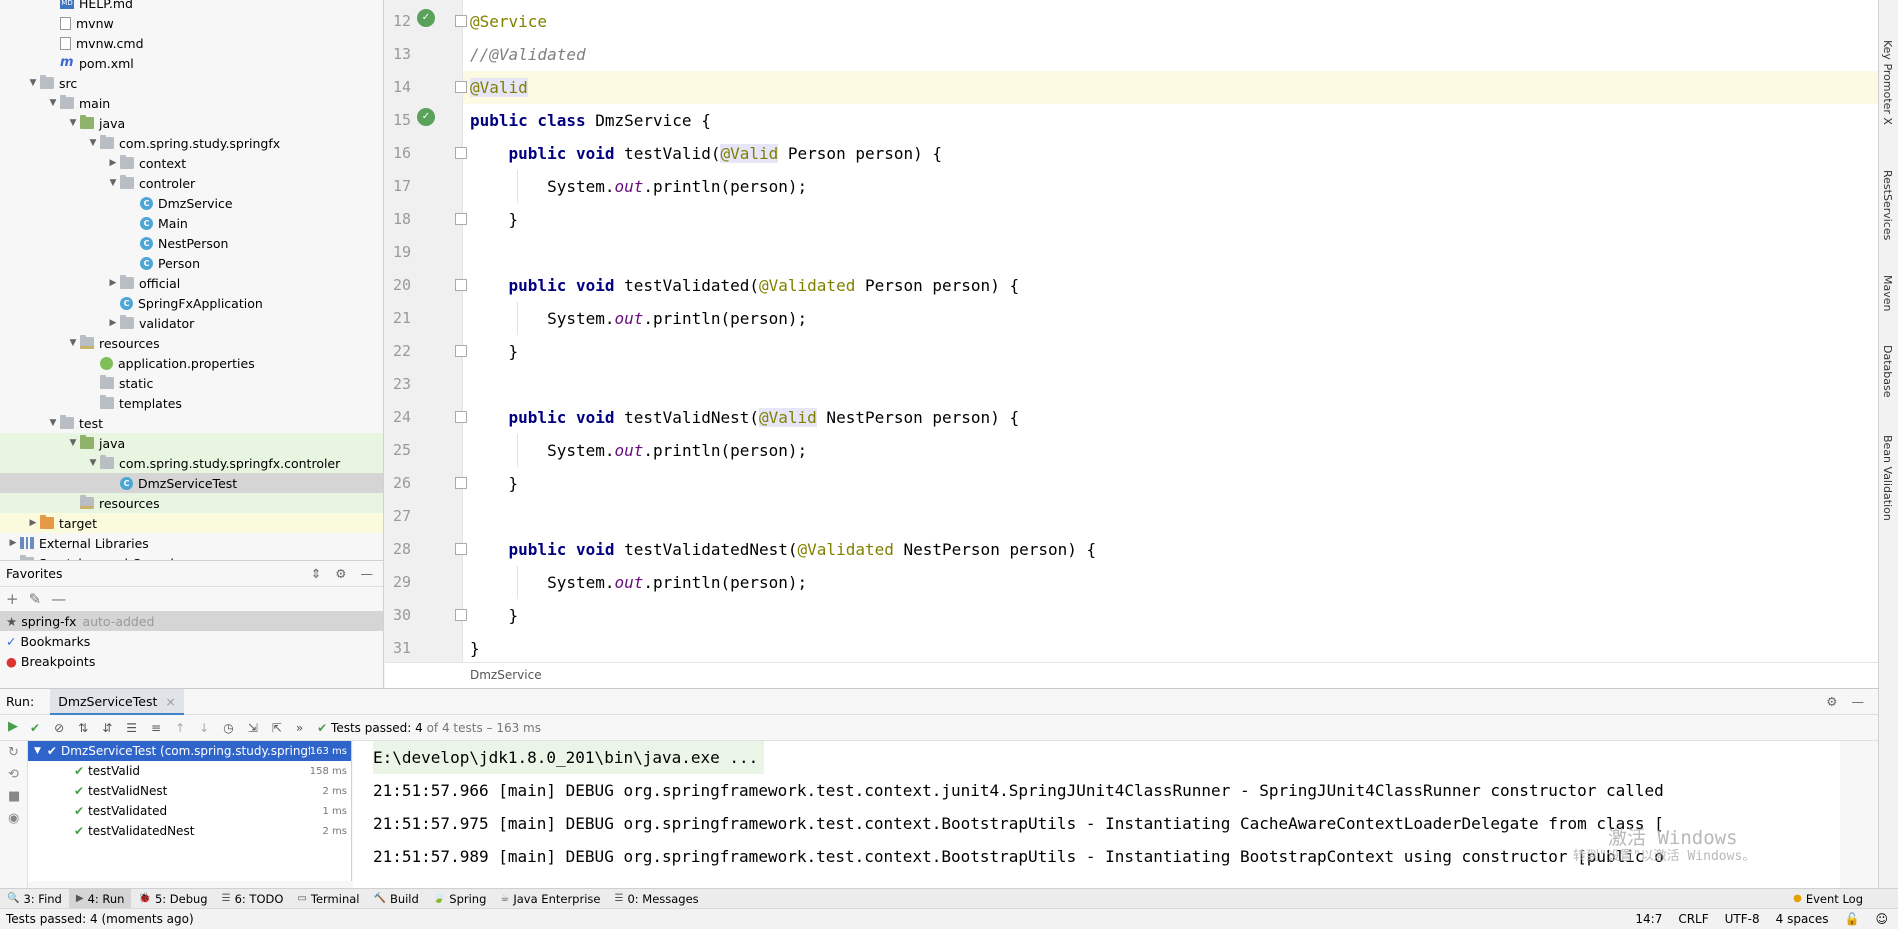 This screenshot has width=1898, height=929. Describe the element at coordinates (191, 223) in the screenshot. I see `tree-item: C Main` at that location.